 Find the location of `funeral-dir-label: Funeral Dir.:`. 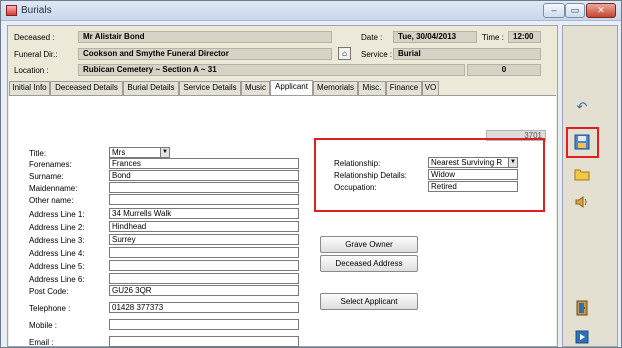

funeral-dir-label: Funeral Dir.: is located at coordinates (36, 54).